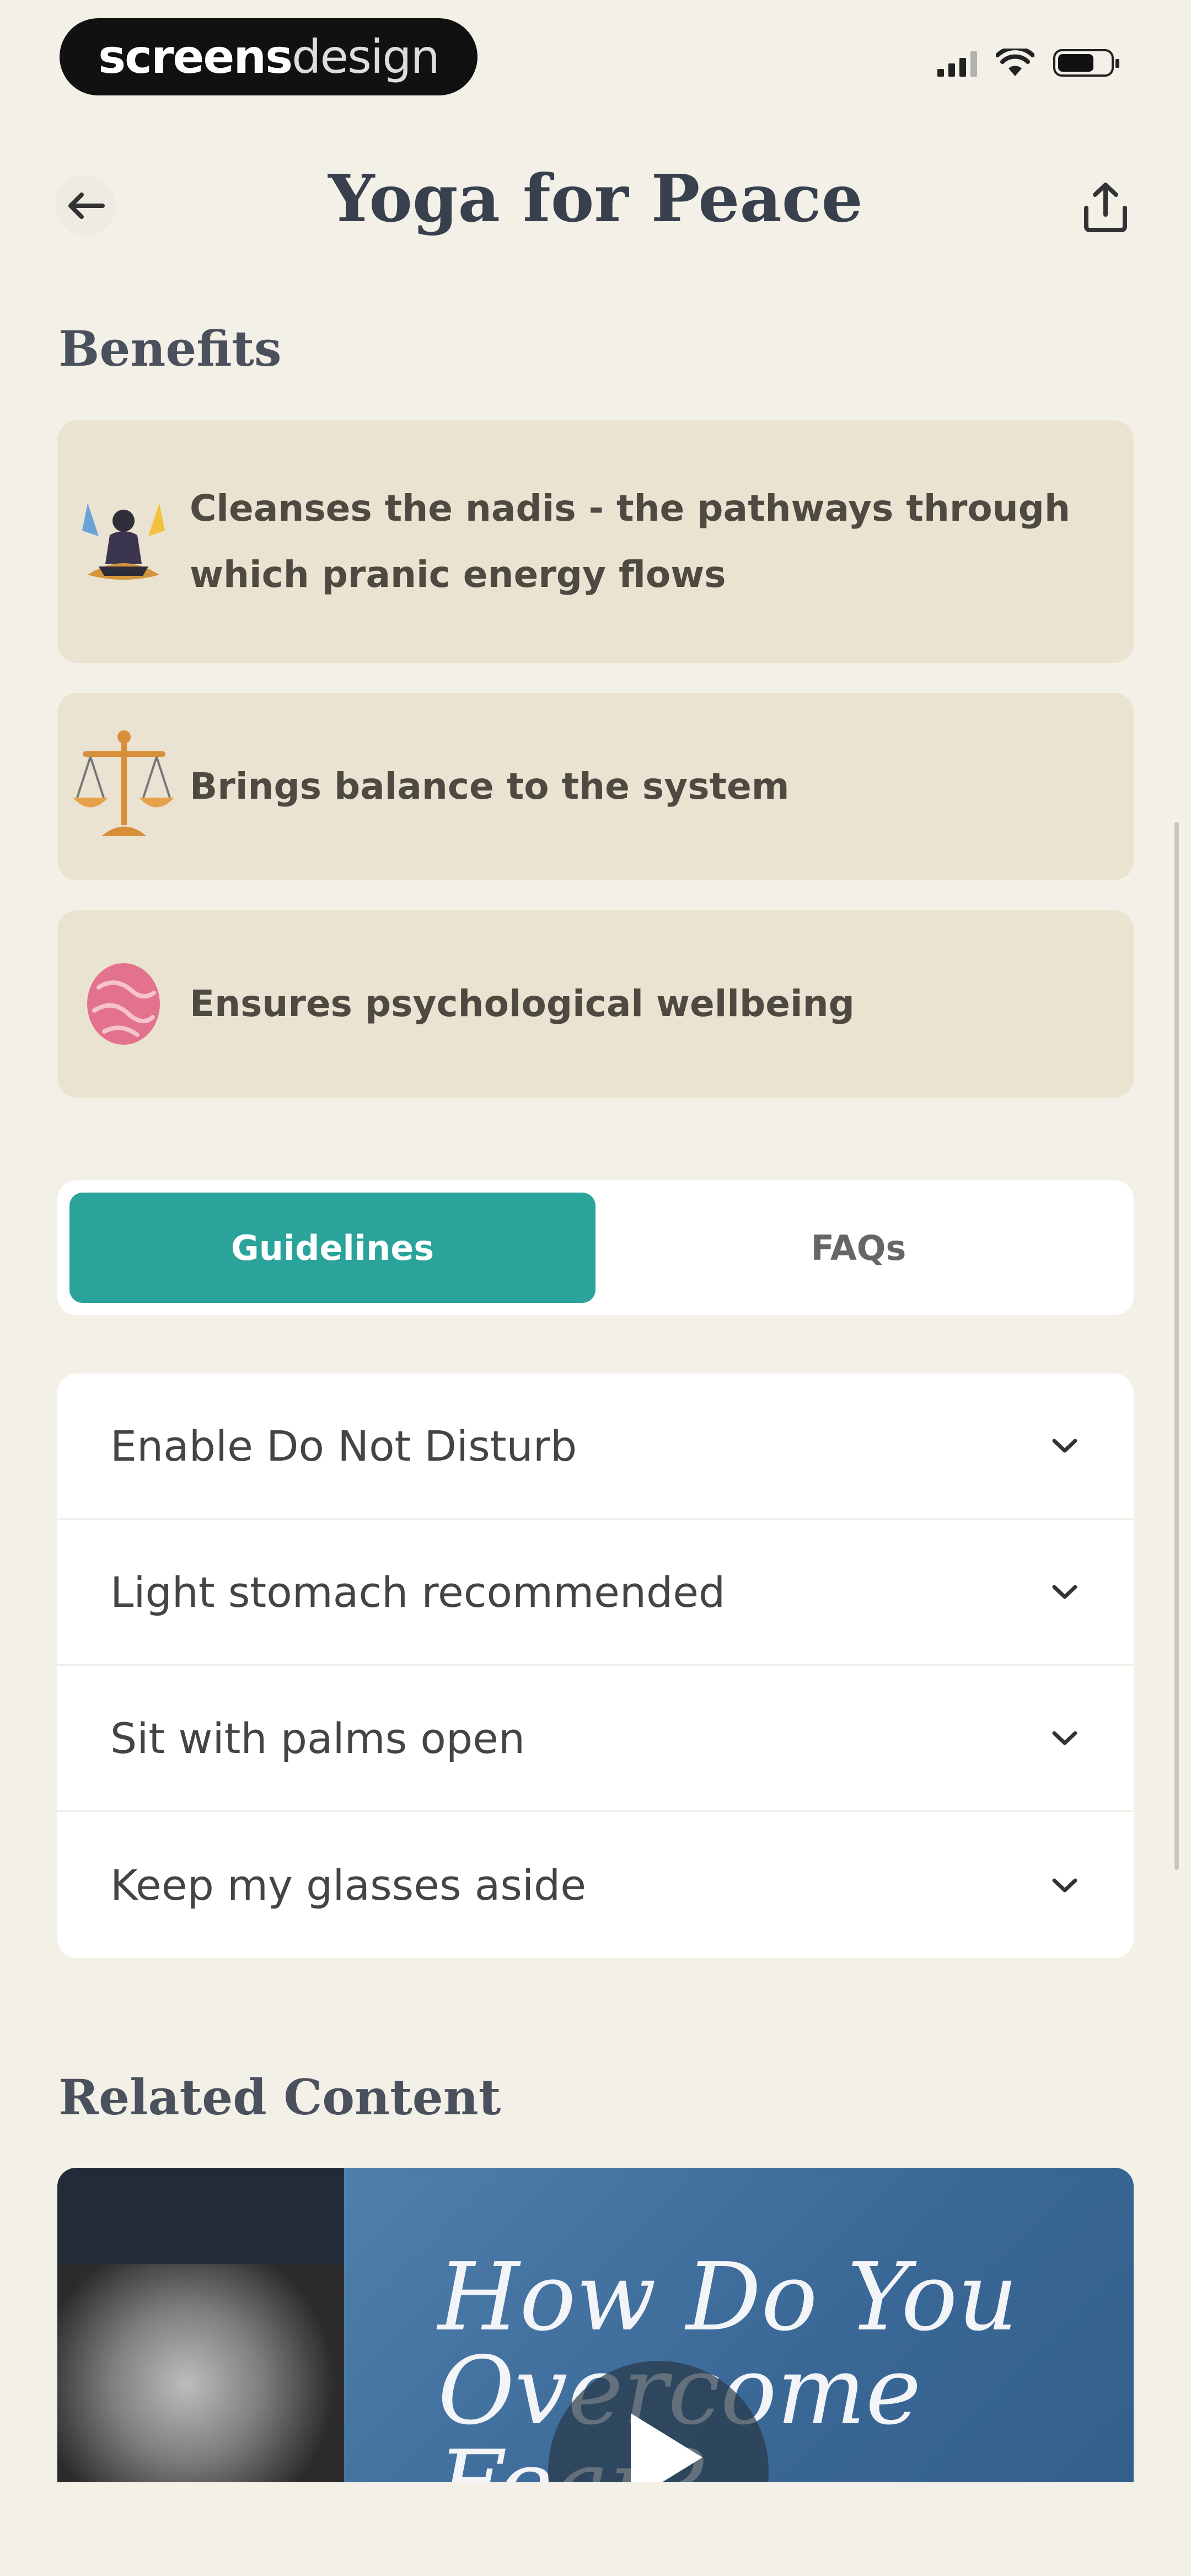  I want to click on brain-icon, so click(124, 1004).